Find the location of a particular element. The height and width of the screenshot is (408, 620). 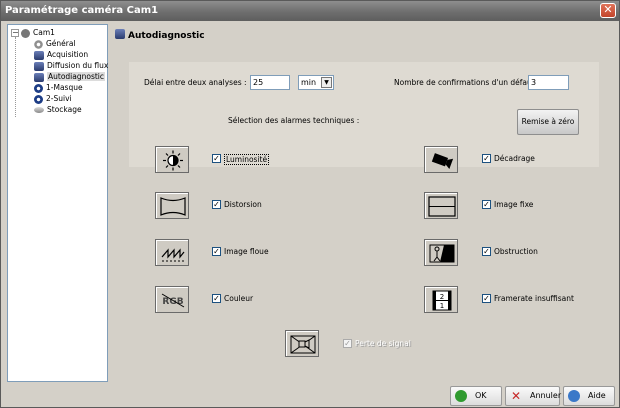

obstruction-icon is located at coordinates (441, 252).